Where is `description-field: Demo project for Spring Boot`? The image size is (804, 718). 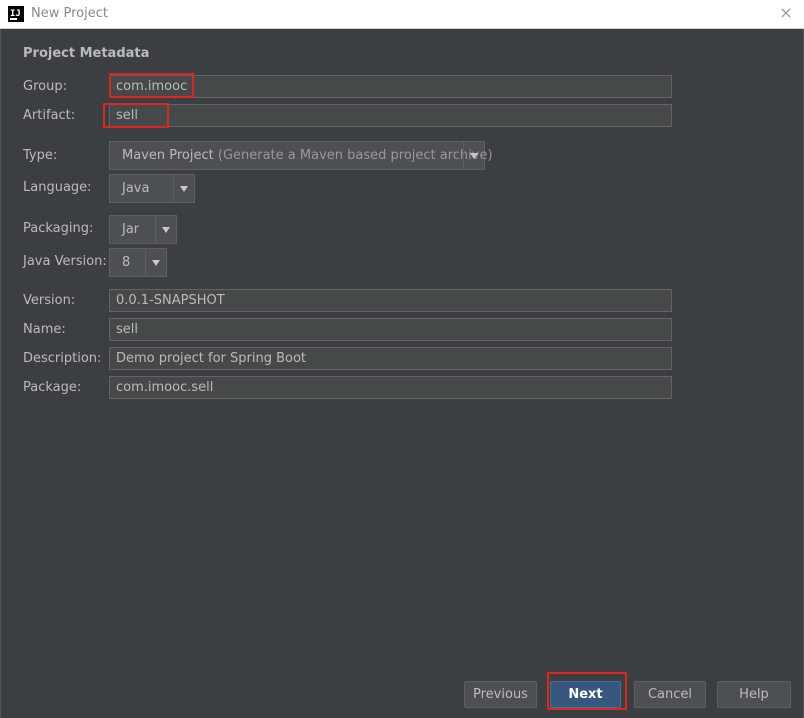 description-field: Demo project for Spring Boot is located at coordinates (390, 358).